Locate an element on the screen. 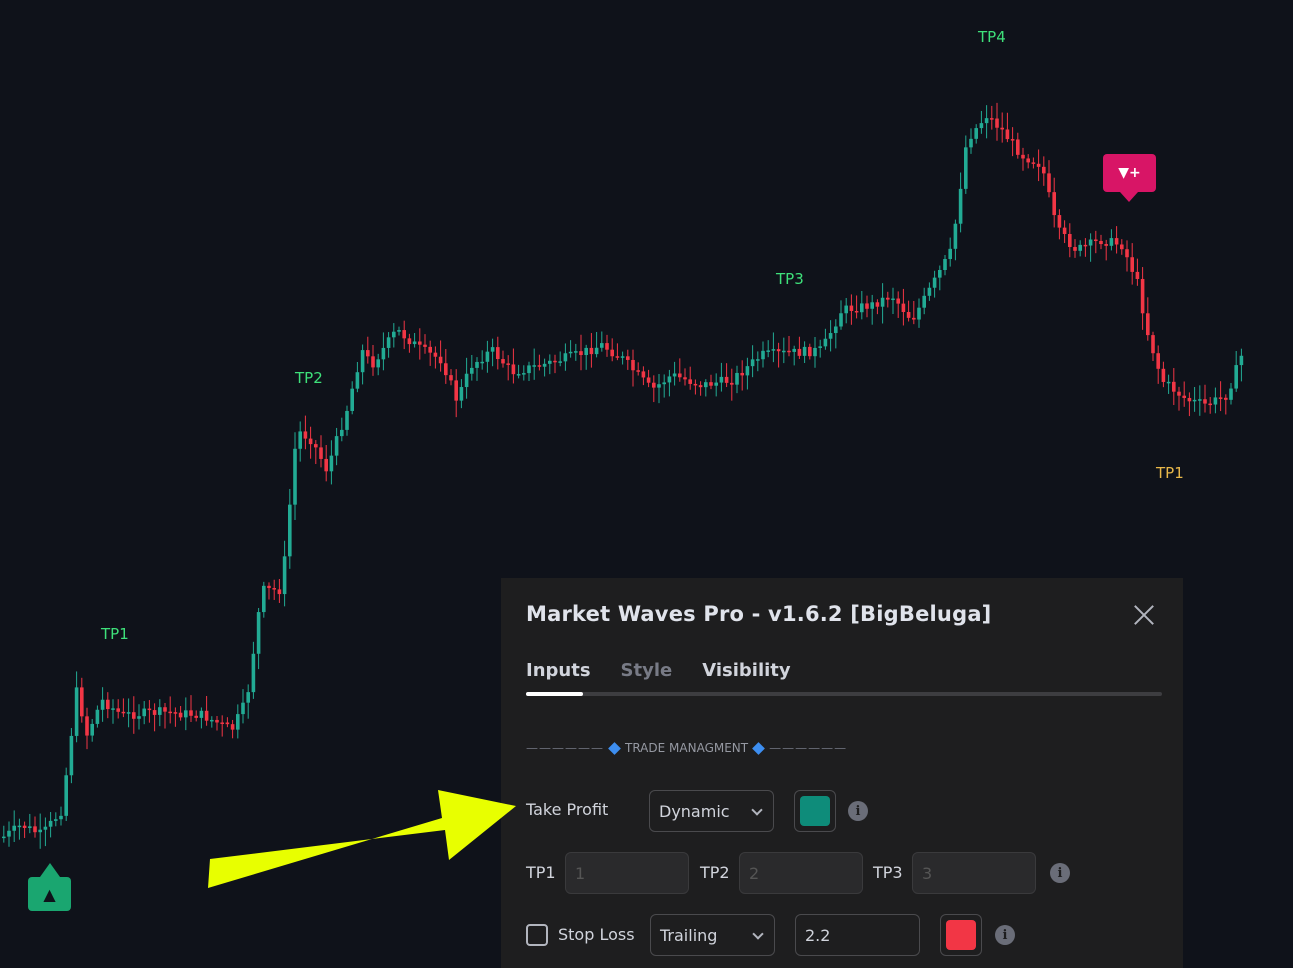 This screenshot has width=1293, height=968. take-profit-color-button is located at coordinates (815, 811).